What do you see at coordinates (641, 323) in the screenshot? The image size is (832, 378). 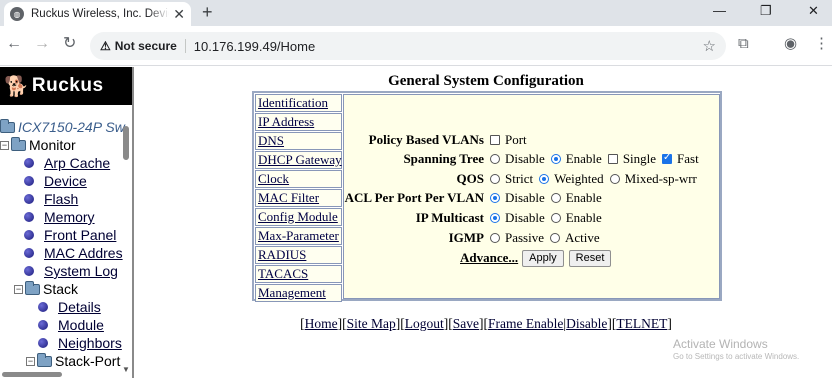 I see `telnet-link: TELNET` at bounding box center [641, 323].